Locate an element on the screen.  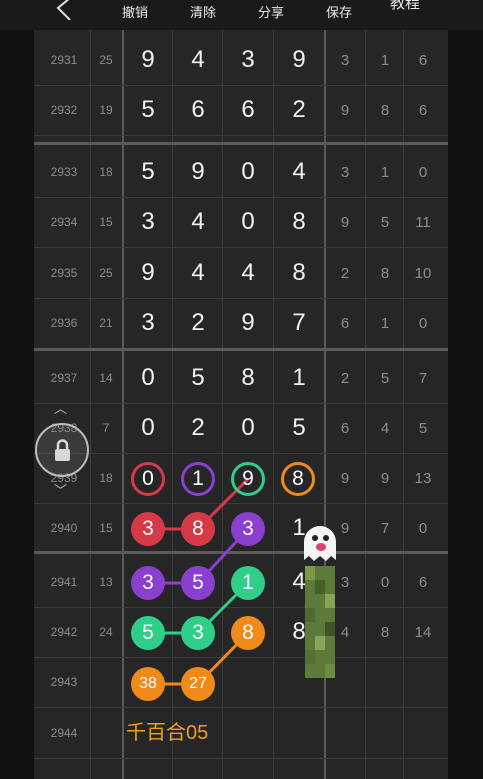
green-ball: 3 is located at coordinates (198, 633).